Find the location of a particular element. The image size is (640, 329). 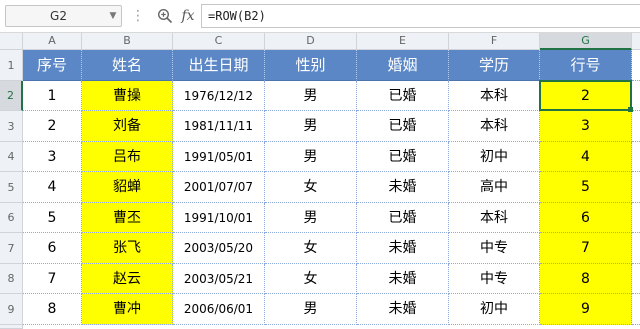

table-cell-b9: 曹冲 is located at coordinates (127, 309).